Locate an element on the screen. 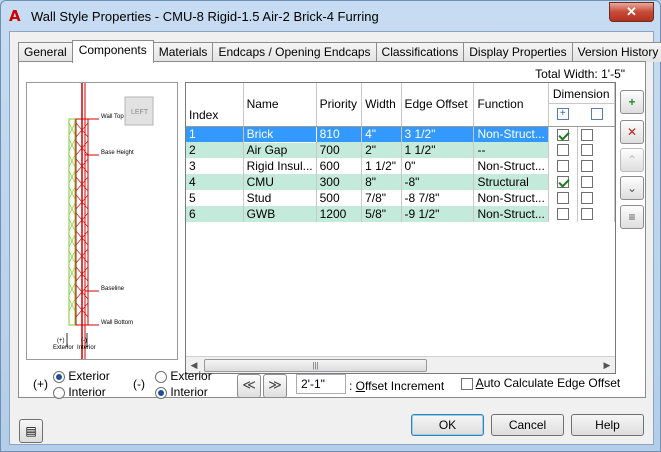  column-header-index: Index is located at coordinates (215, 105).